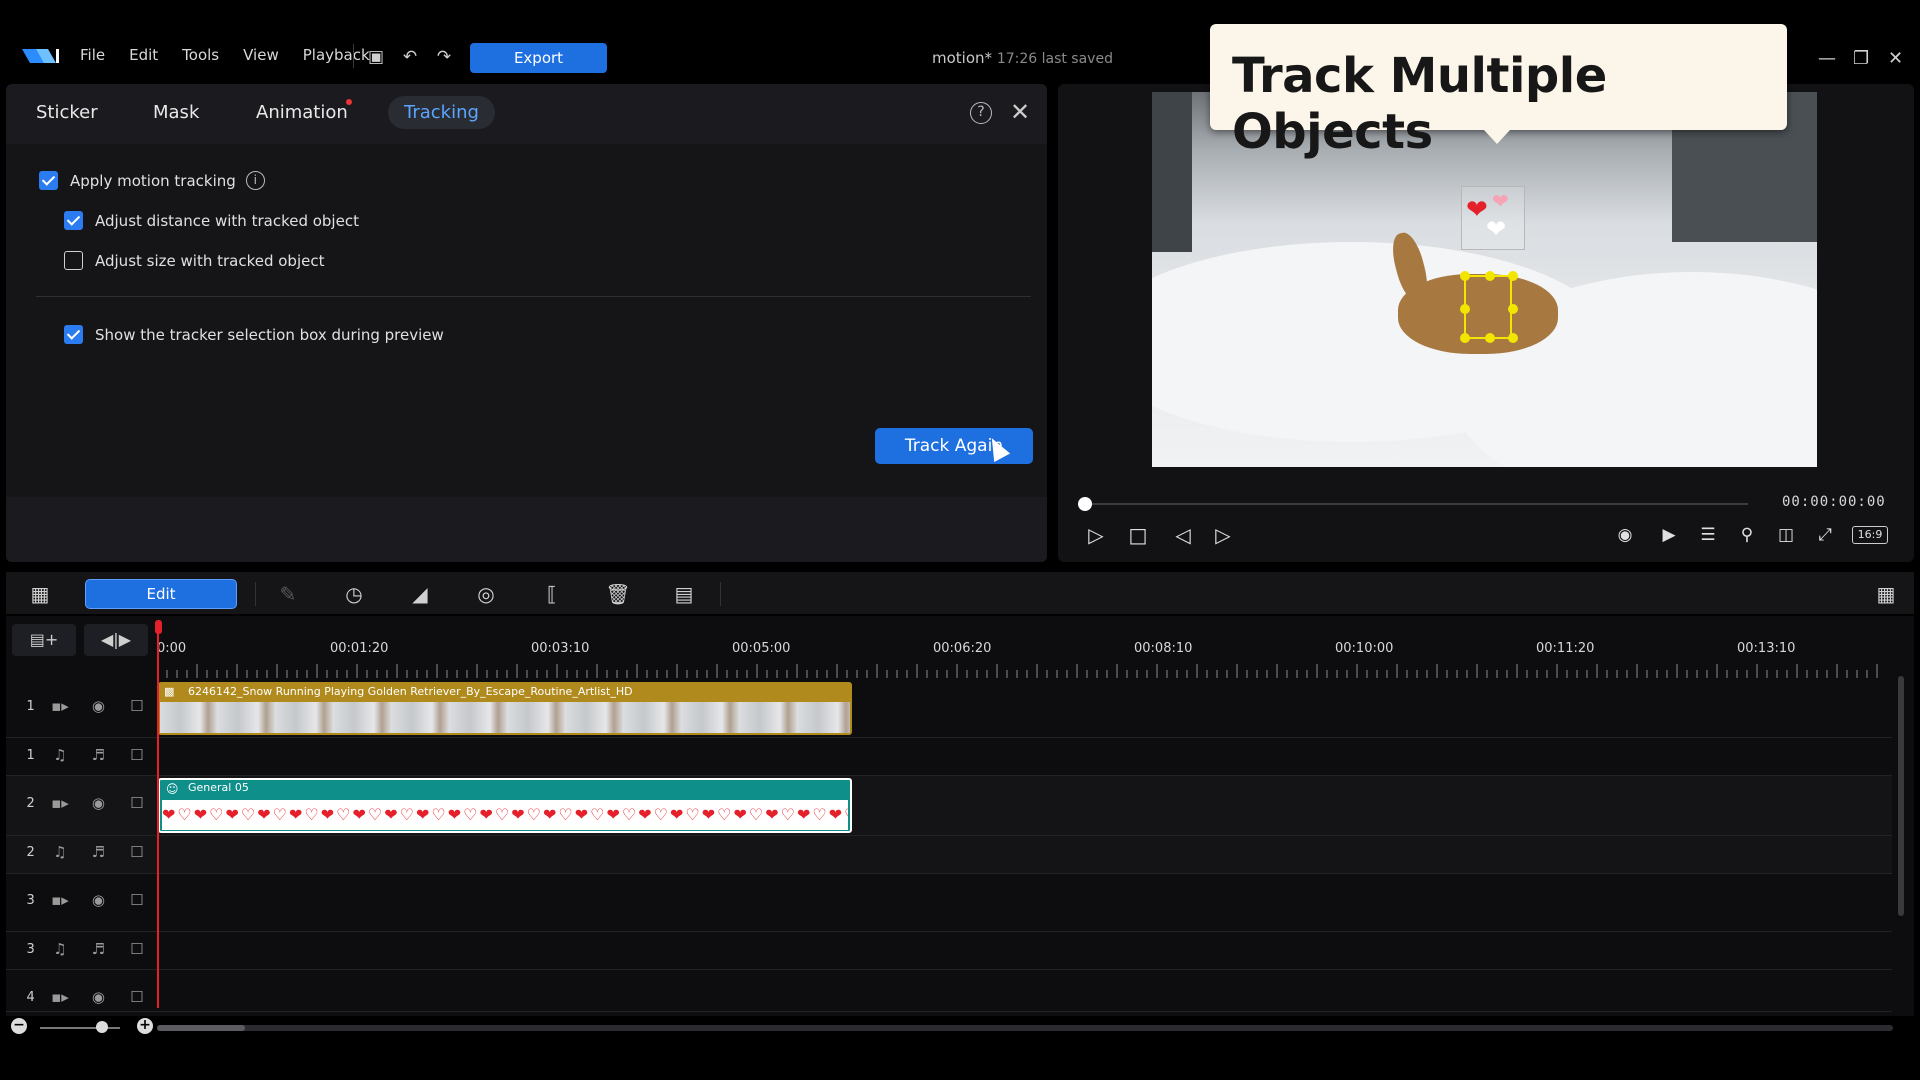 The height and width of the screenshot is (1080, 1920). Describe the element at coordinates (486, 594) in the screenshot. I see `target-tracking-icon: ◎` at that location.